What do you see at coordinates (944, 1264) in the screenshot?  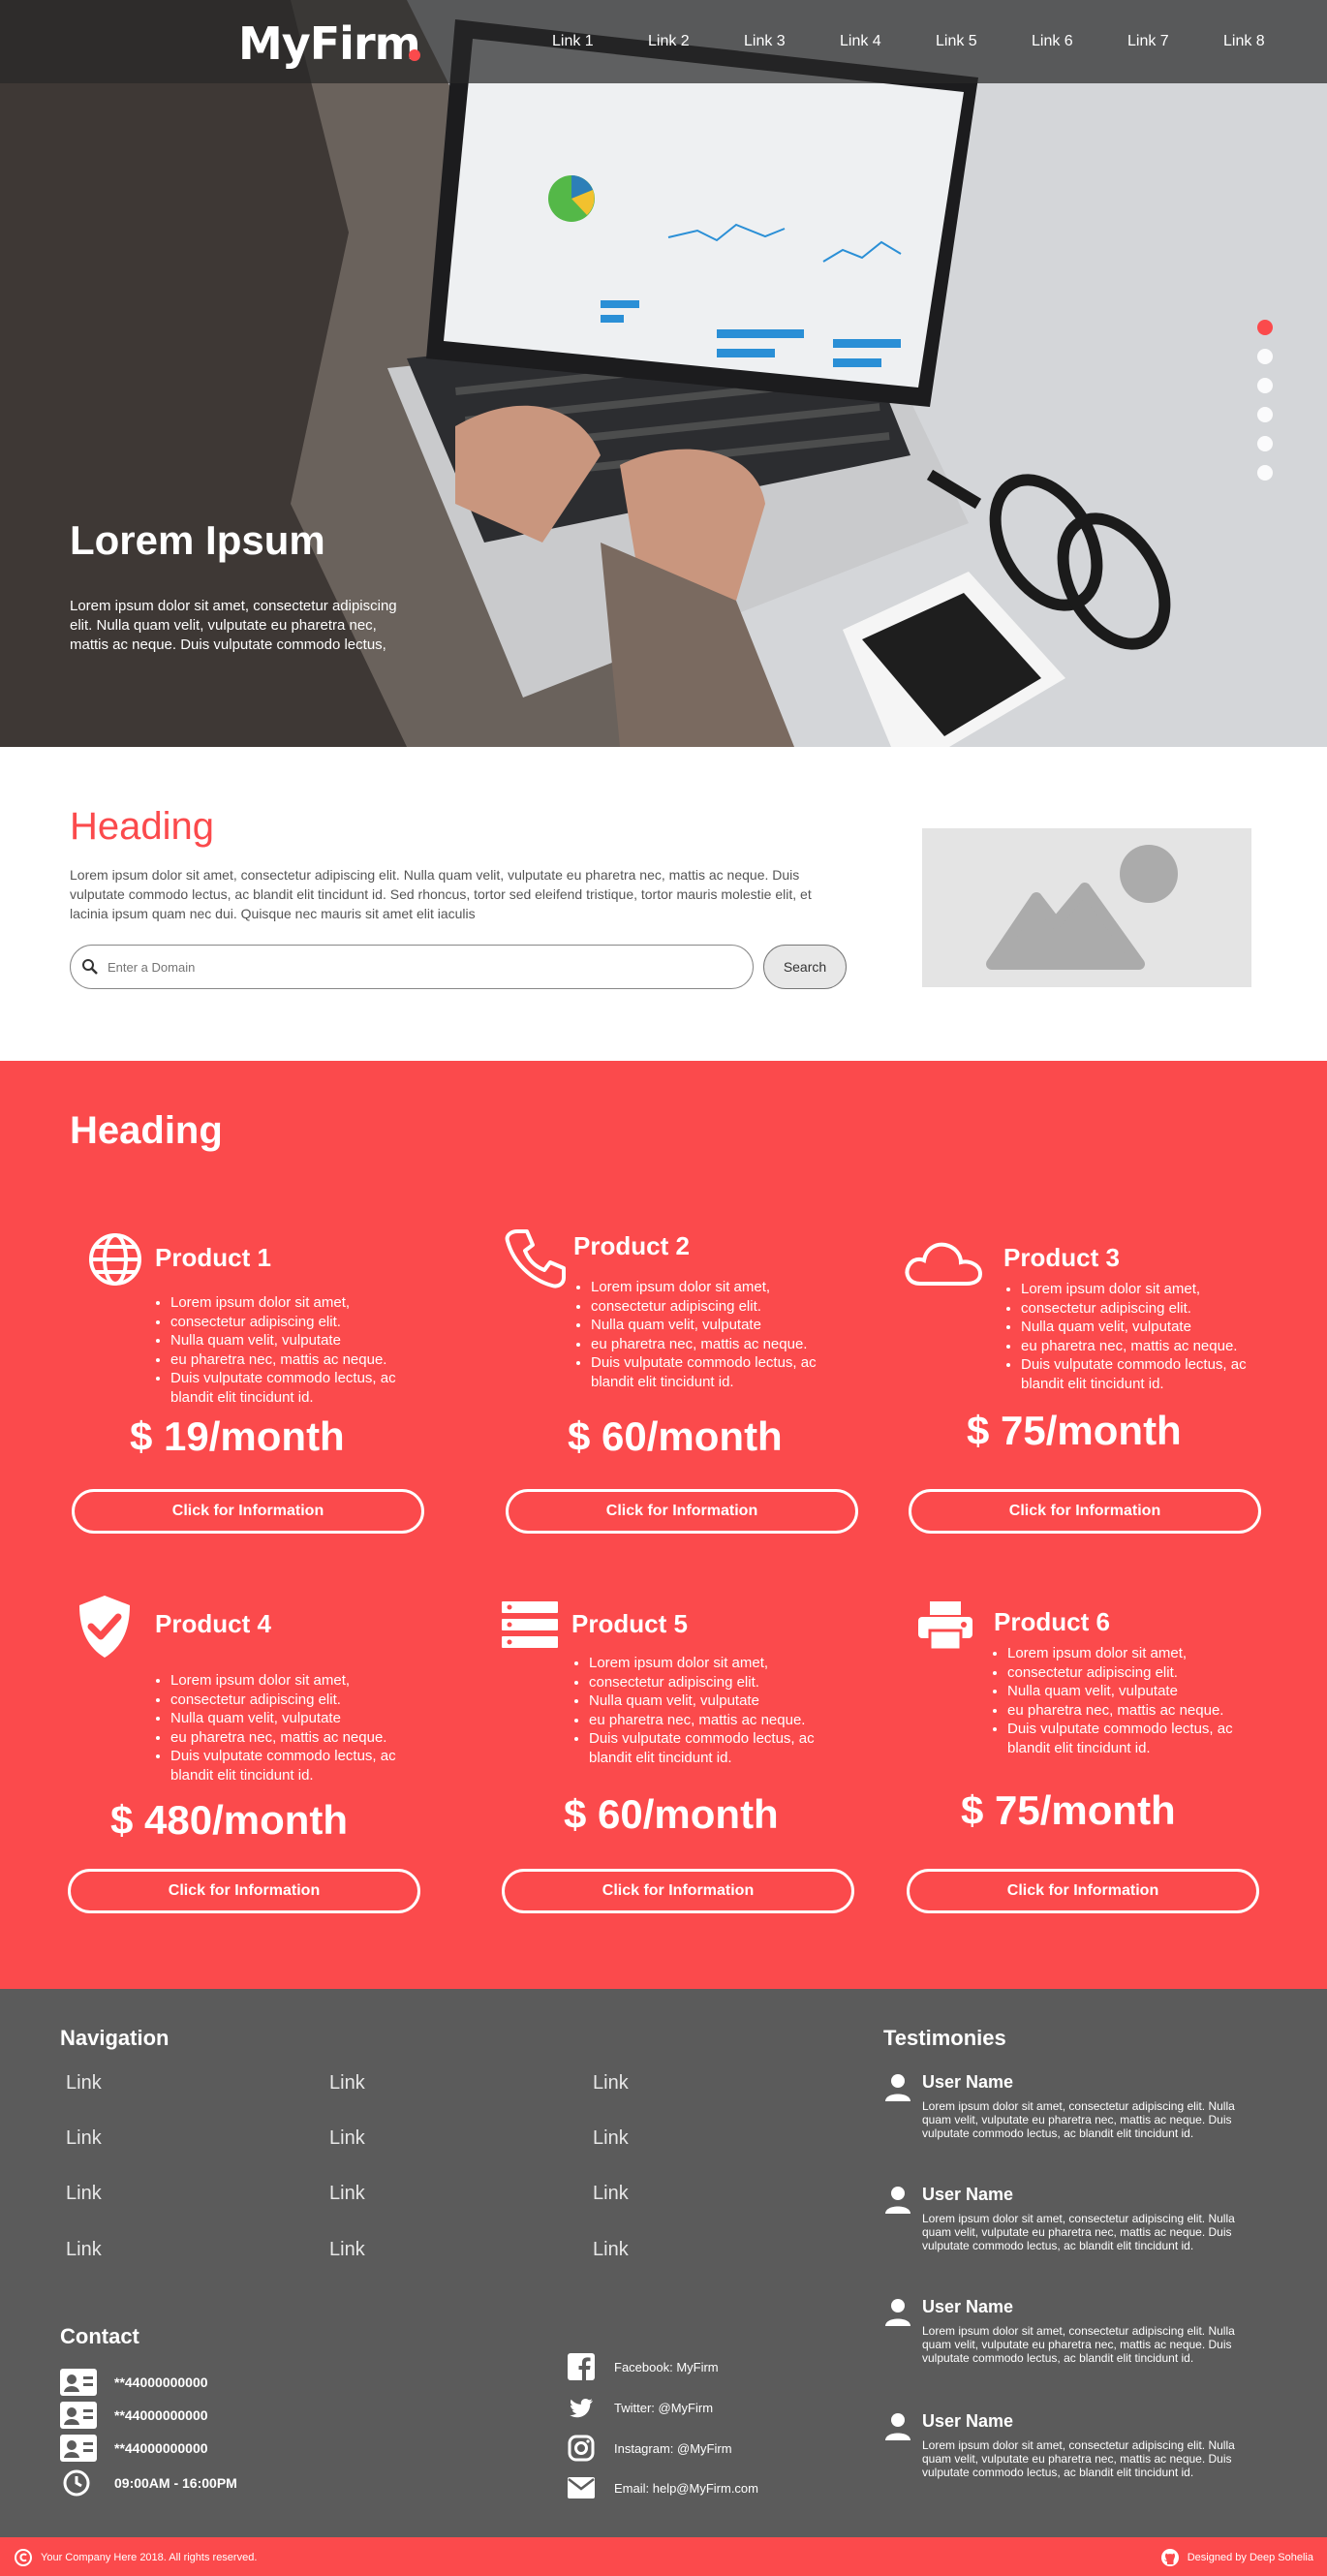 I see `cloud-icon` at bounding box center [944, 1264].